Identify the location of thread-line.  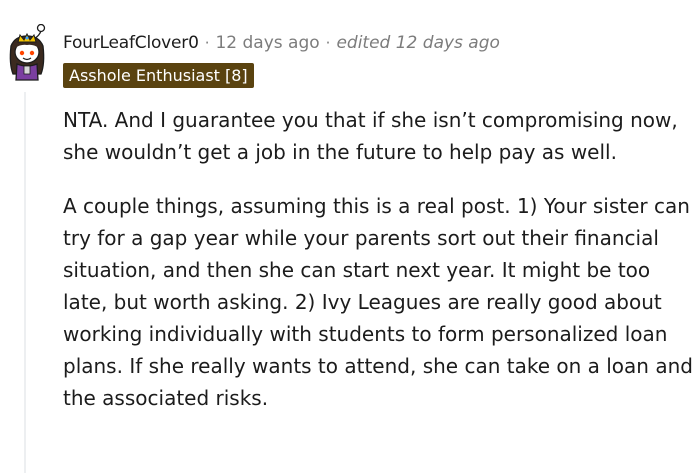
(25, 282).